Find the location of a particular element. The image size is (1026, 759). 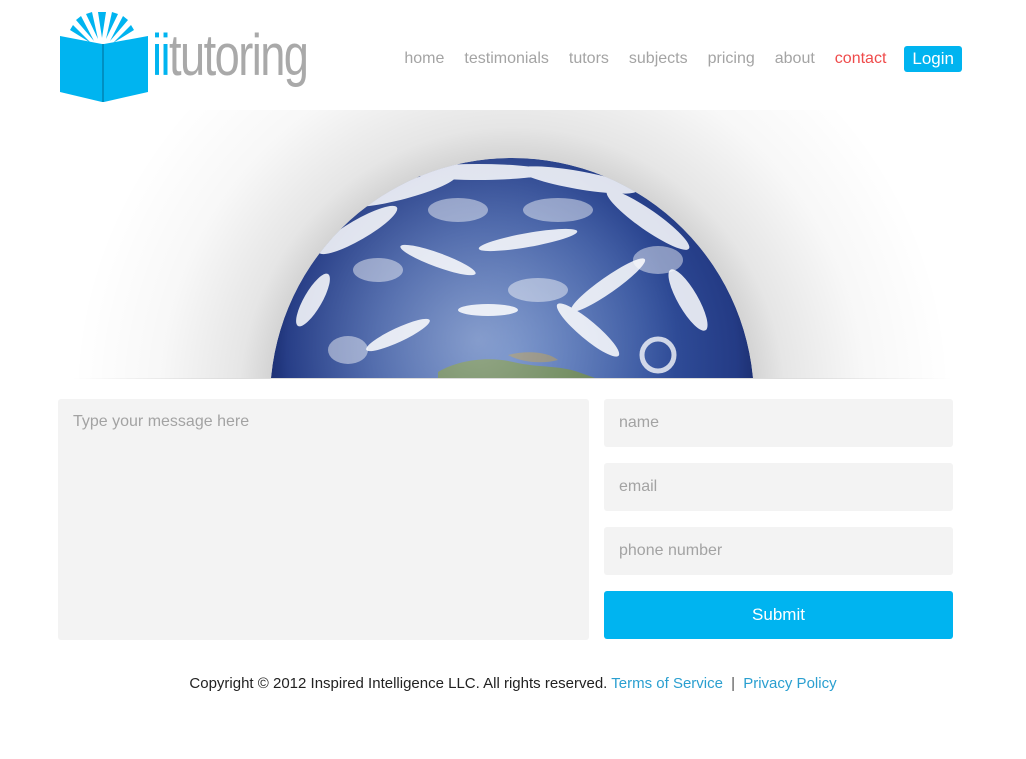

nav-testimonials: testimonials is located at coordinates (506, 59).